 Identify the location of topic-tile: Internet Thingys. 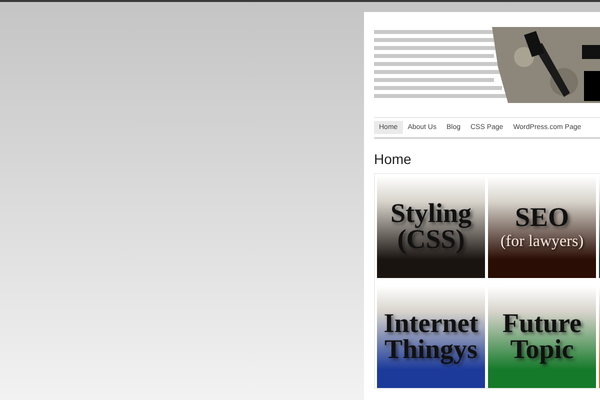
(431, 337).